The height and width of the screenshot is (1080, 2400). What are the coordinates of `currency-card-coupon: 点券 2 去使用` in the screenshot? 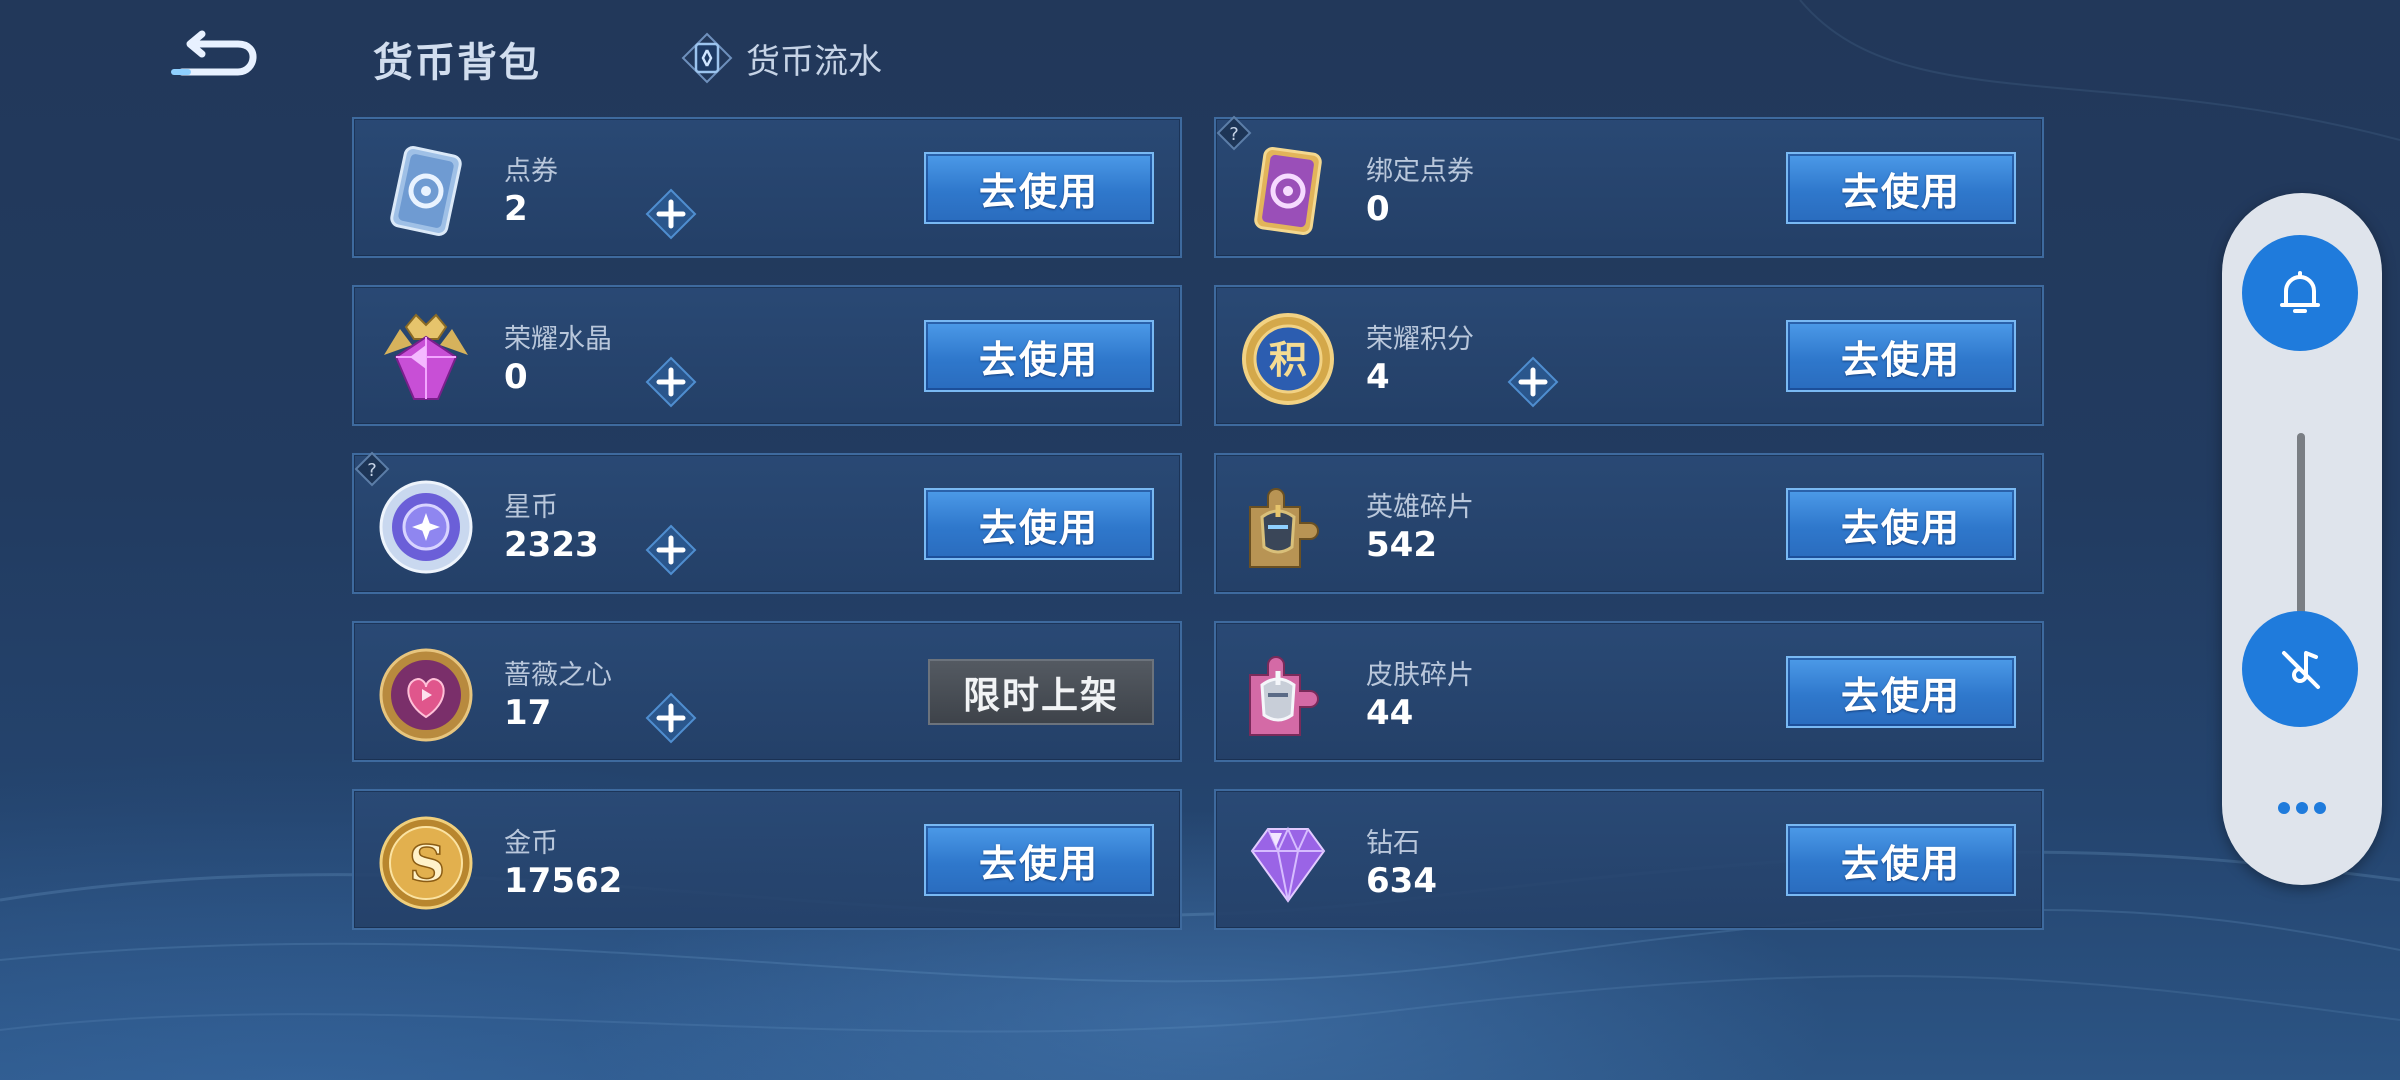 It's located at (767, 187).